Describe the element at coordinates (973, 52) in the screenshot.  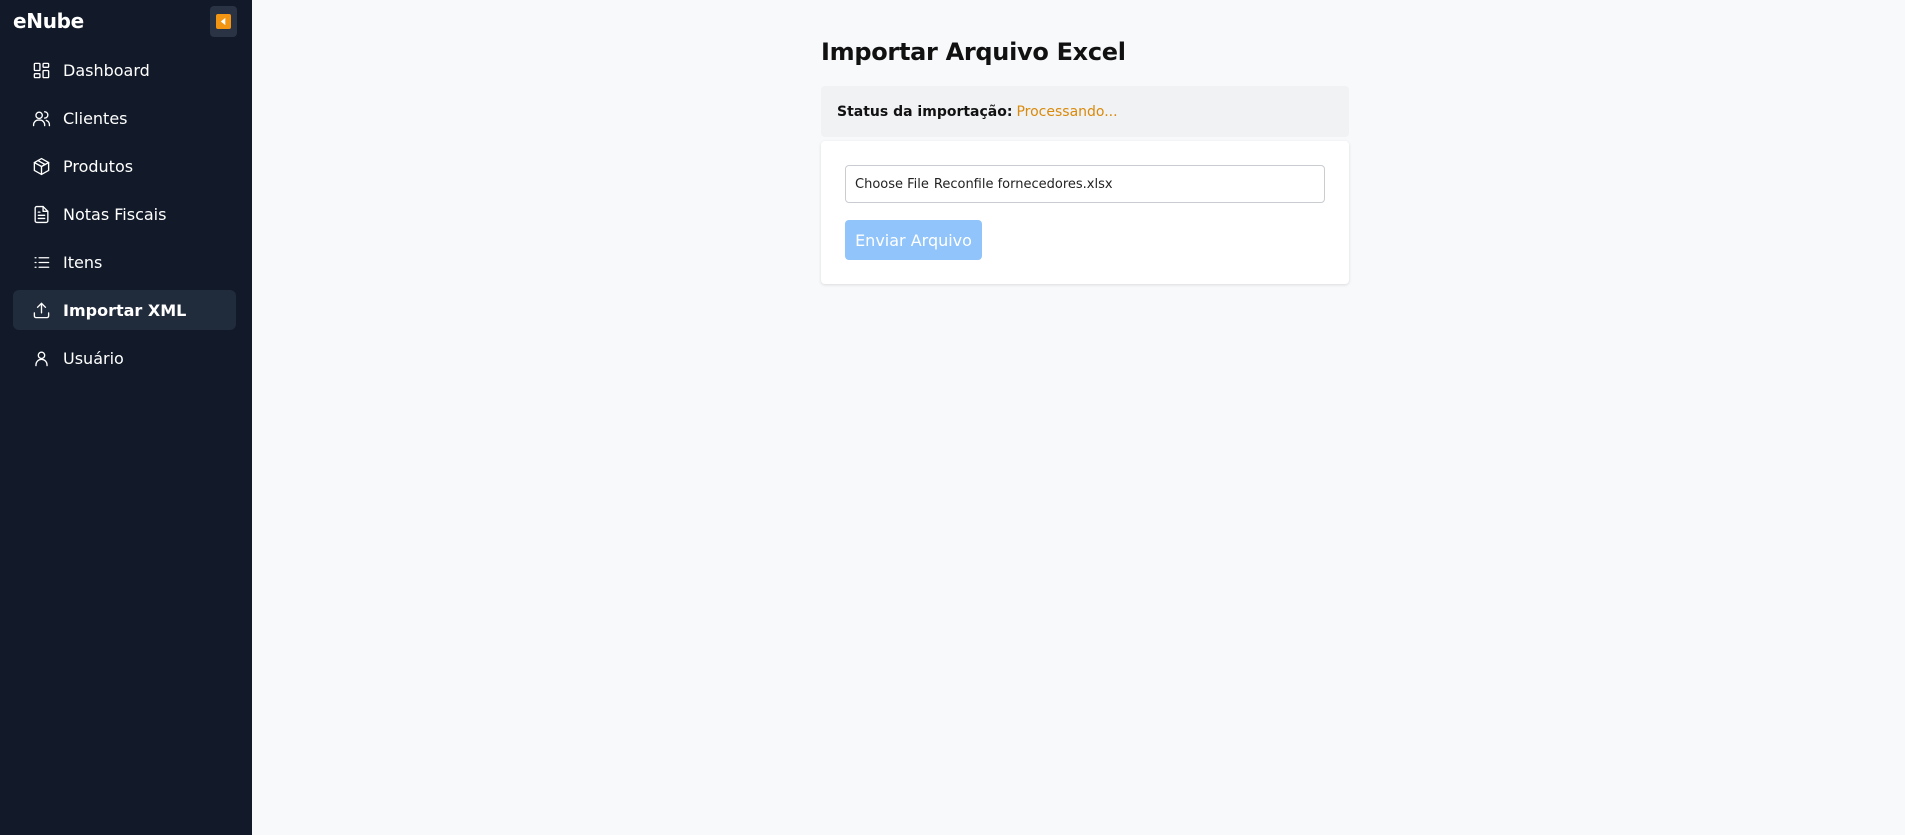
I see `page-title: Importar Arquivo Excel` at that location.